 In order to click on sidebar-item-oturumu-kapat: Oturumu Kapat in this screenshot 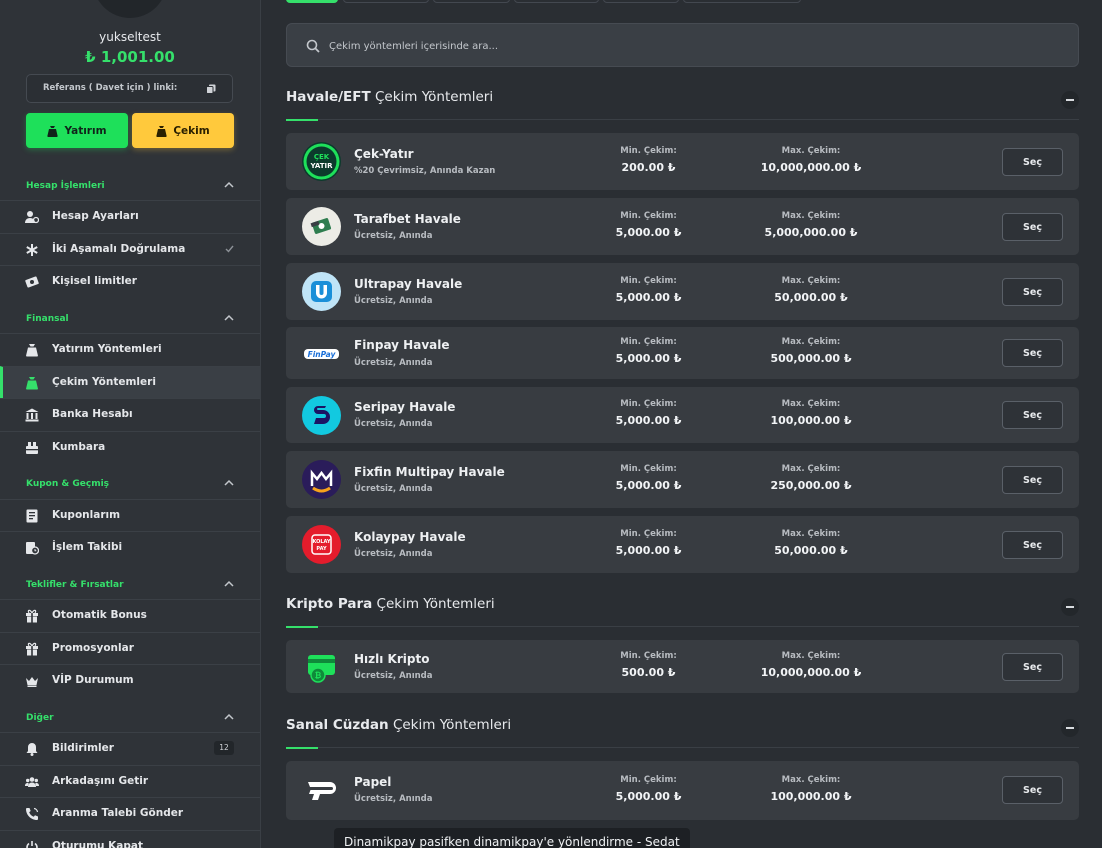, I will do `click(130, 839)`.